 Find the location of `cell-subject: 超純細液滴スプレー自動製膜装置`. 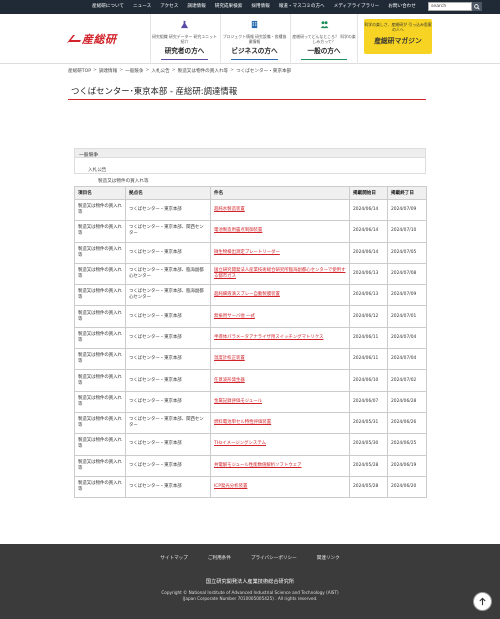

cell-subject: 超純細液滴スプレー自動製膜装置 is located at coordinates (280, 295).